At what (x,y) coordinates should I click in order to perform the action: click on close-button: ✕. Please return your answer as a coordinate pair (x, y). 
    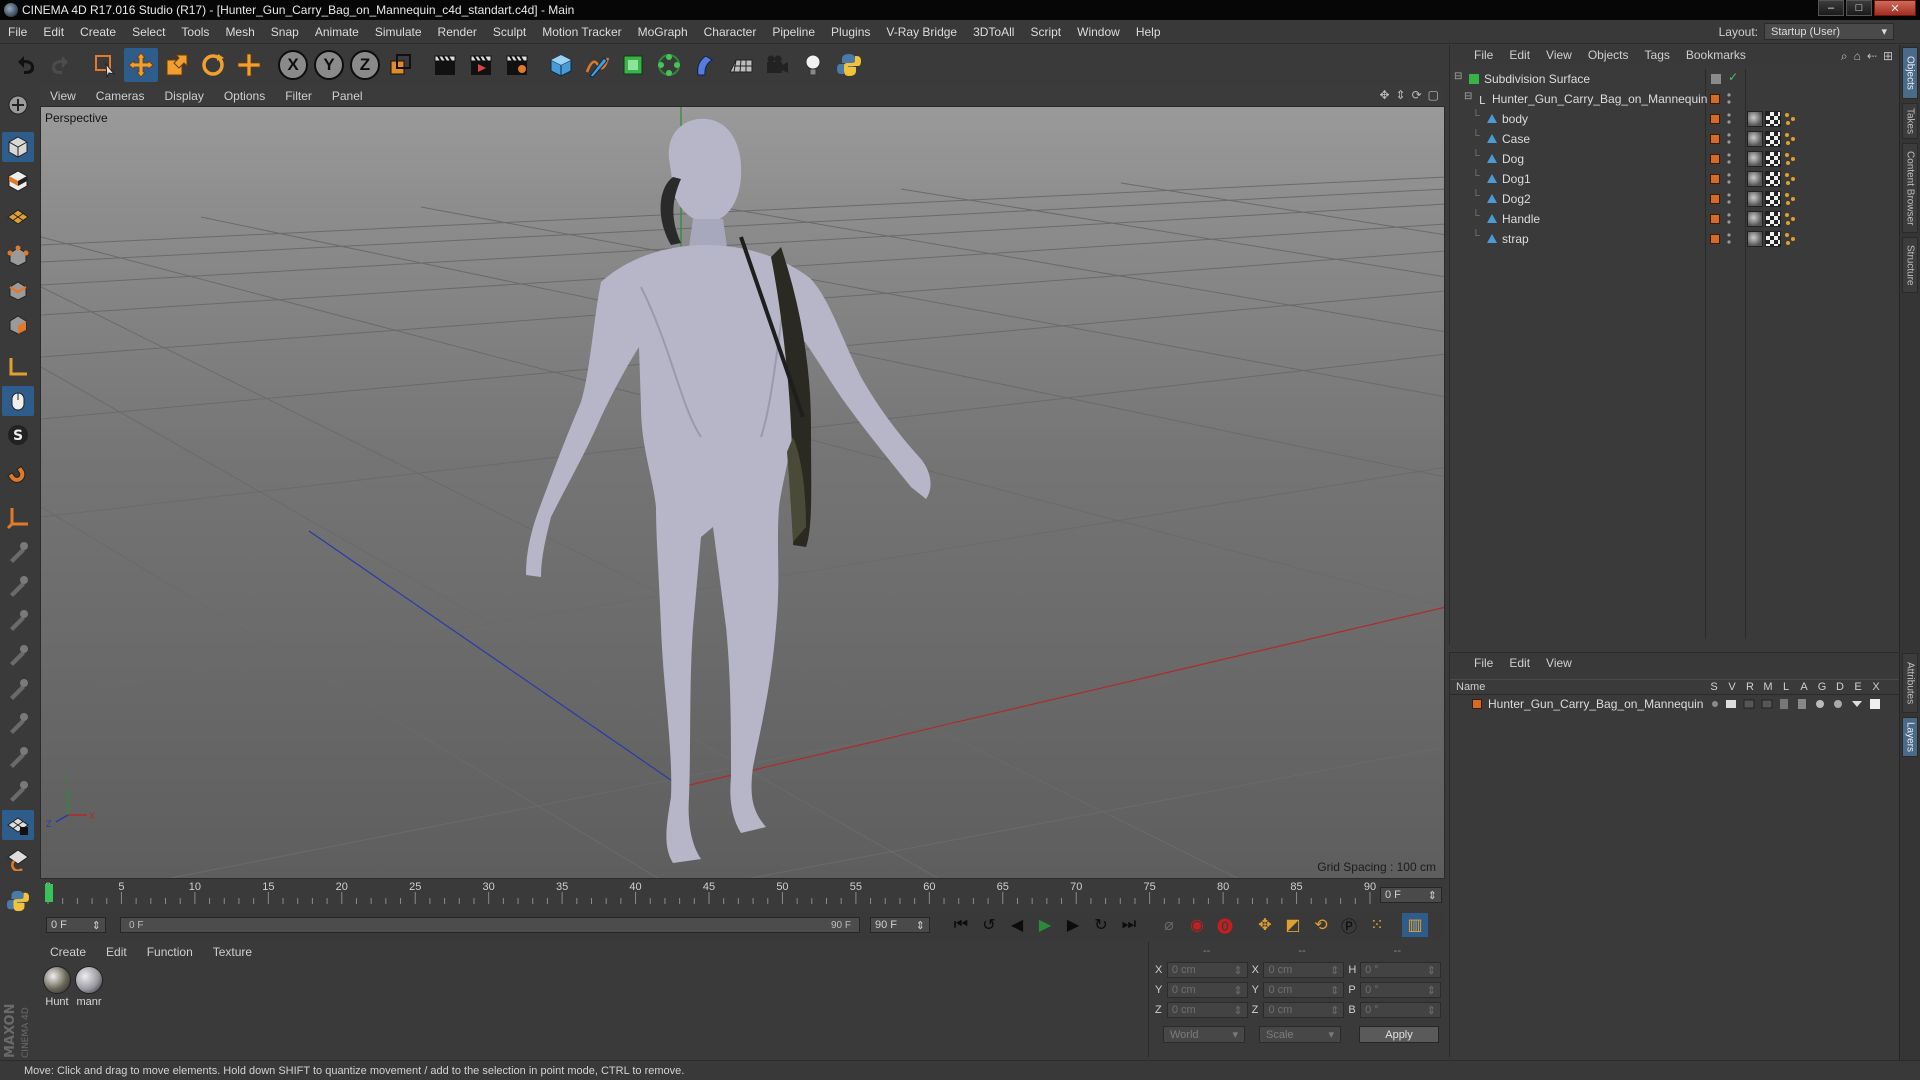
    Looking at the image, I should click on (1895, 8).